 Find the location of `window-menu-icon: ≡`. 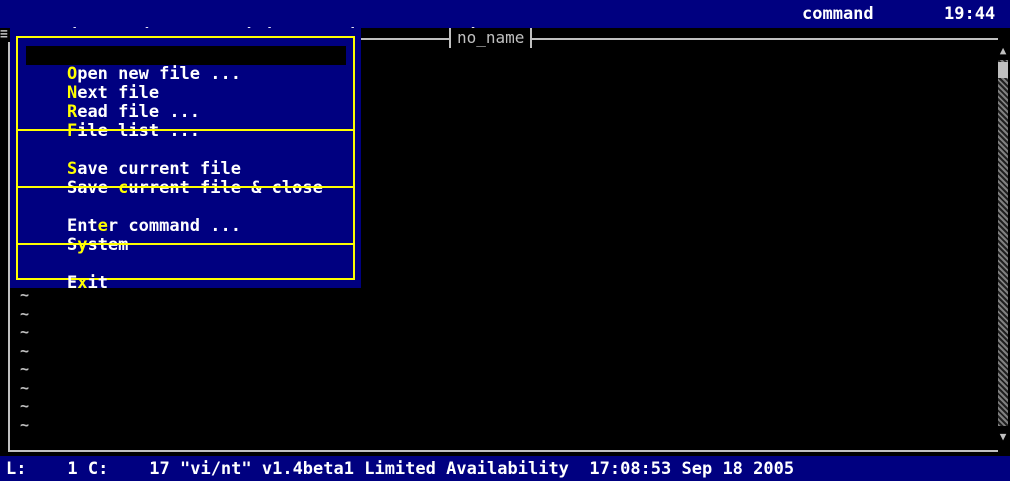

window-menu-icon: ≡ is located at coordinates (5, 35).